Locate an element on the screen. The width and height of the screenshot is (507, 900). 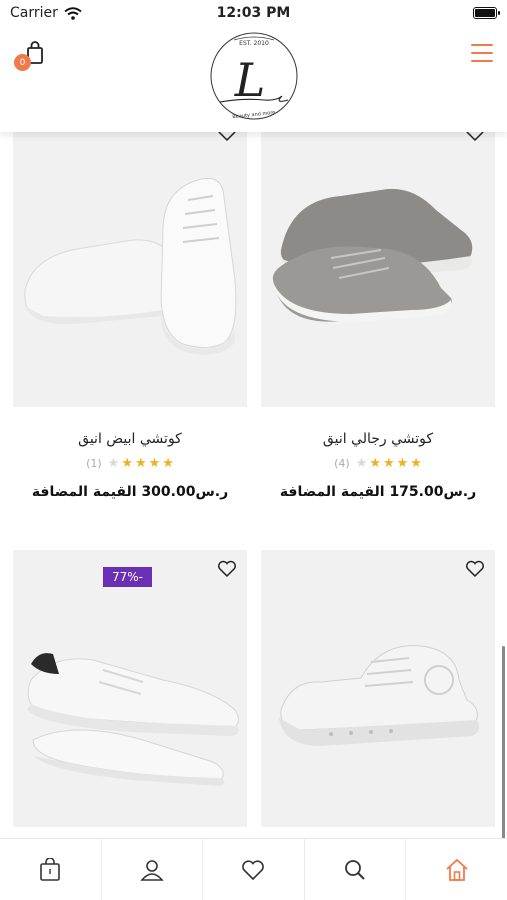
tab-home is located at coordinates (456, 869).